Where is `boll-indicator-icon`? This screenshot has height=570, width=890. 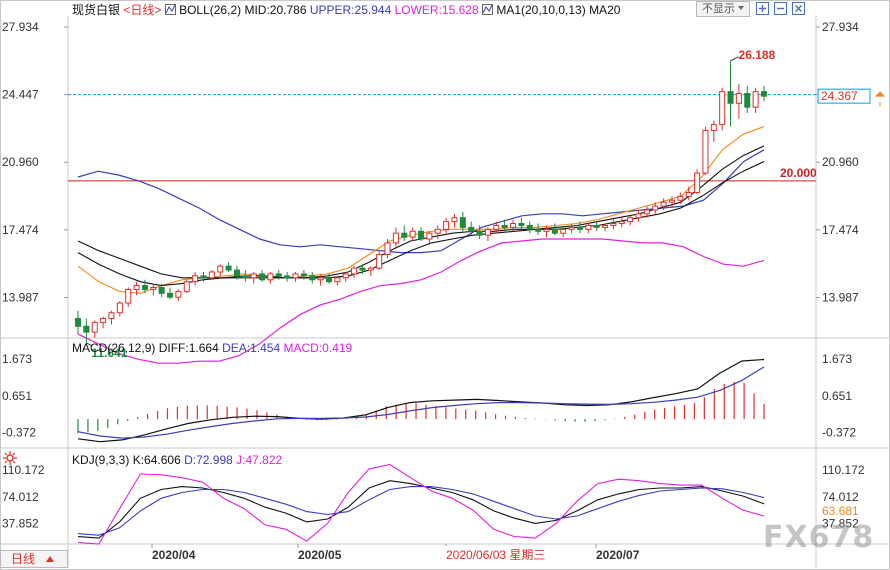
boll-indicator-icon is located at coordinates (170, 9).